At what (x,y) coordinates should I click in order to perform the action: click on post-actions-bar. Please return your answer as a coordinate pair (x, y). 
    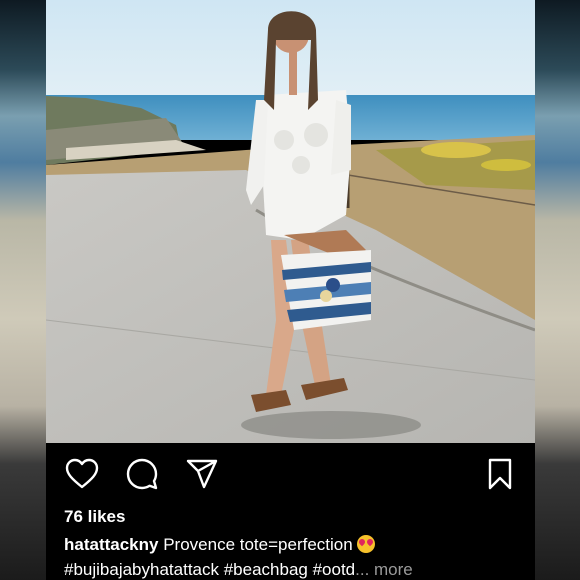
    Looking at the image, I should click on (290, 476).